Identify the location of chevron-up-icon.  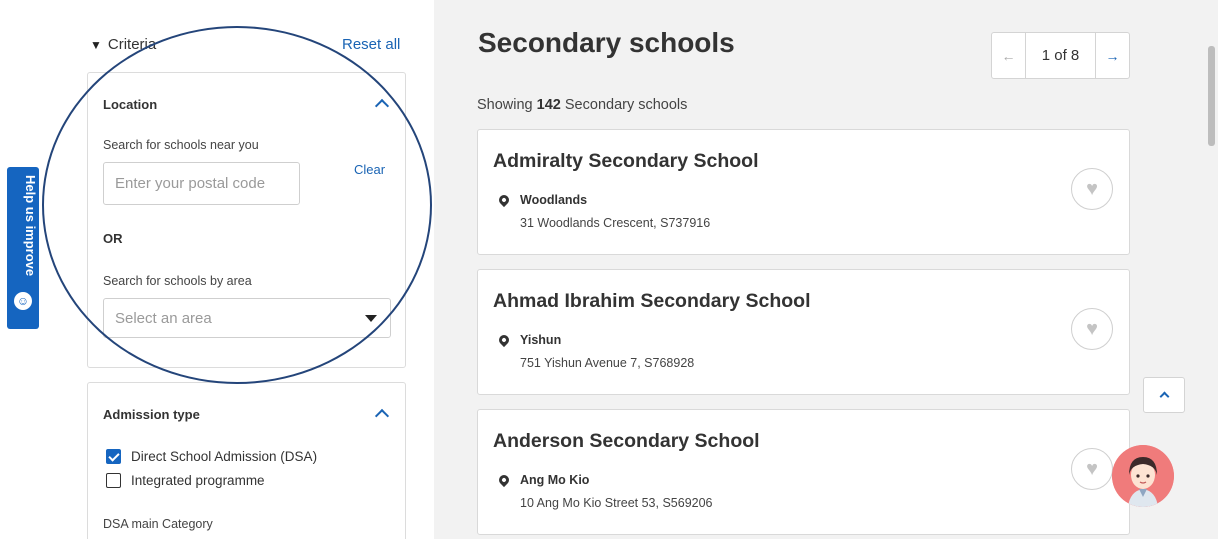
(1164, 396).